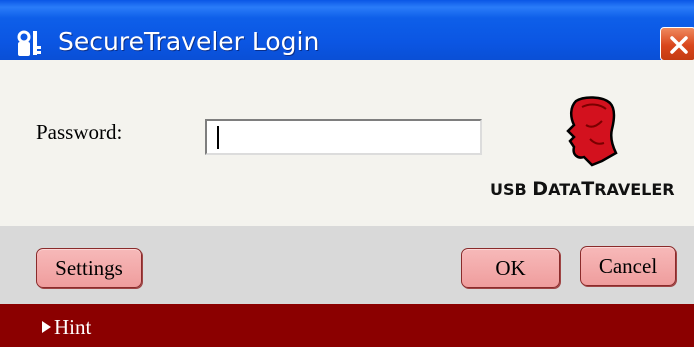 Image resolution: width=694 pixels, height=347 pixels. What do you see at coordinates (628, 266) in the screenshot?
I see `cancel-button: Cancel` at bounding box center [628, 266].